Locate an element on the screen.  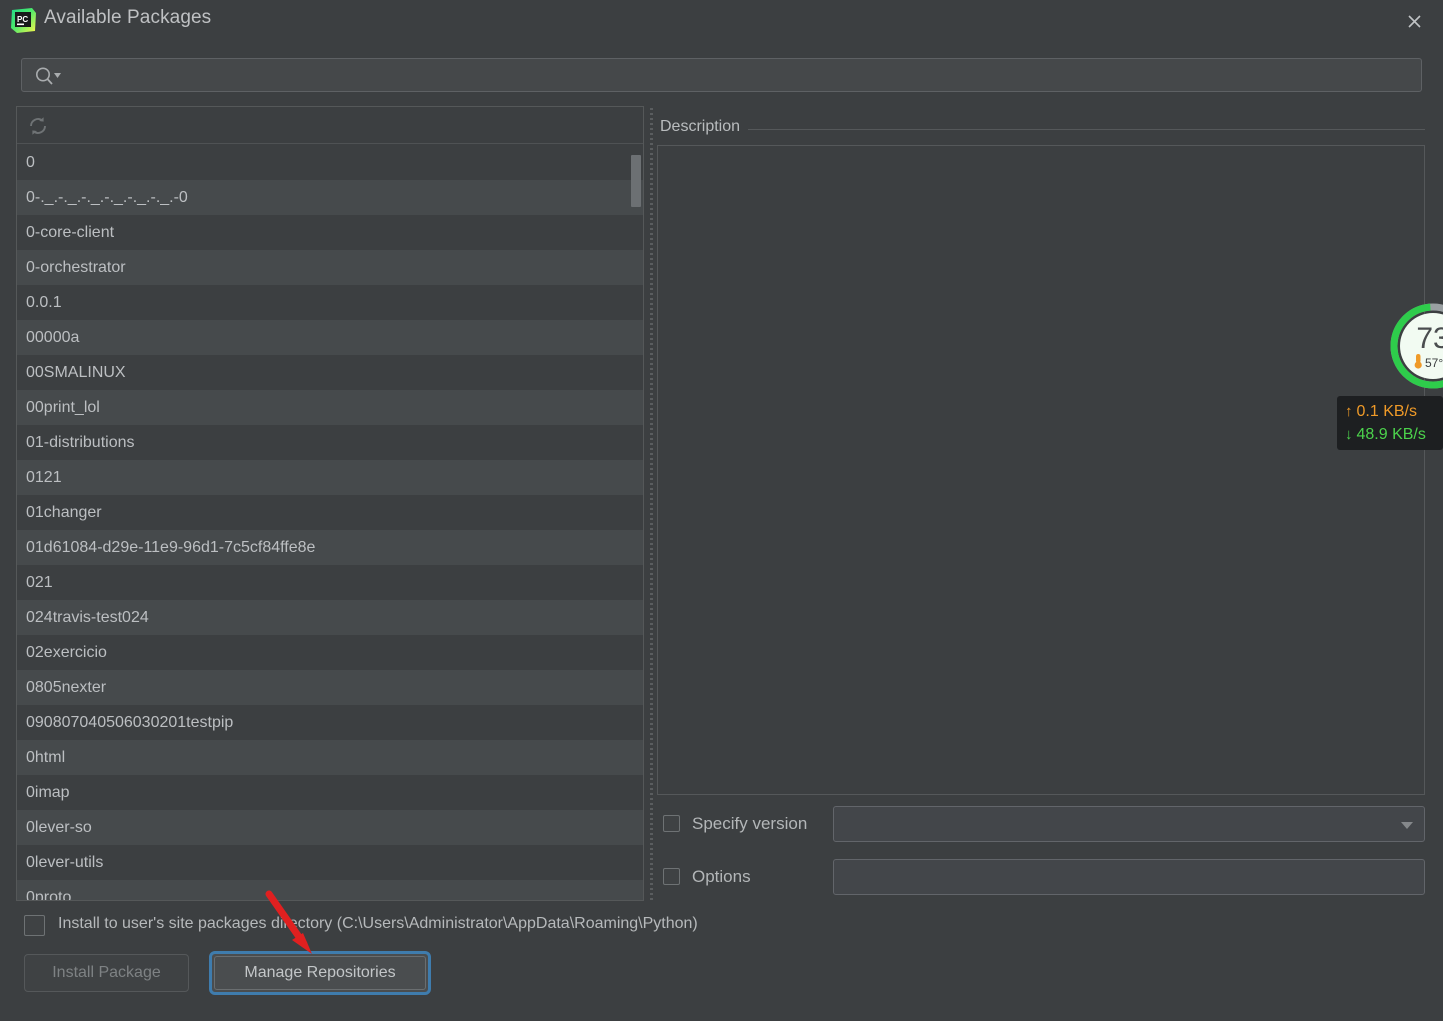
package-row: 0-orchestrator is located at coordinates (330, 267).